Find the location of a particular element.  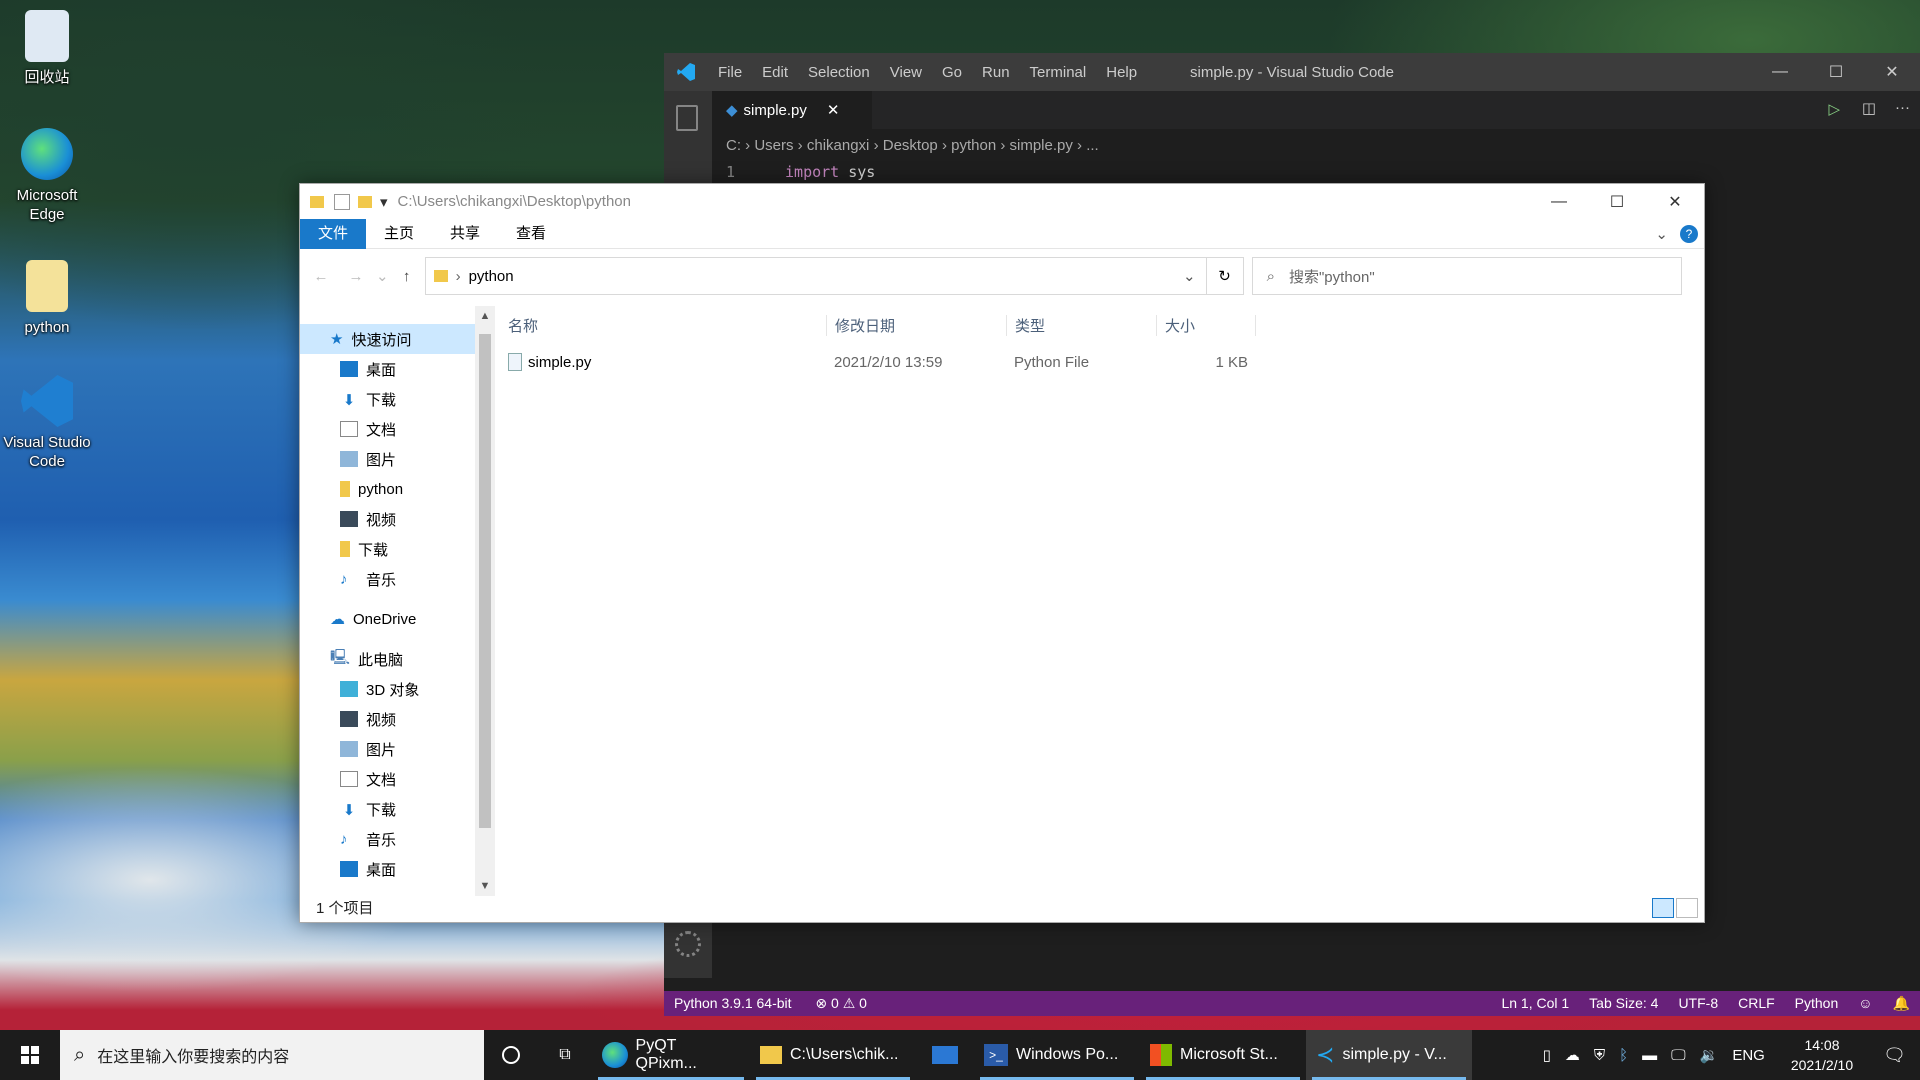

notifications-icon: 🗨 is located at coordinates (1894, 1055).